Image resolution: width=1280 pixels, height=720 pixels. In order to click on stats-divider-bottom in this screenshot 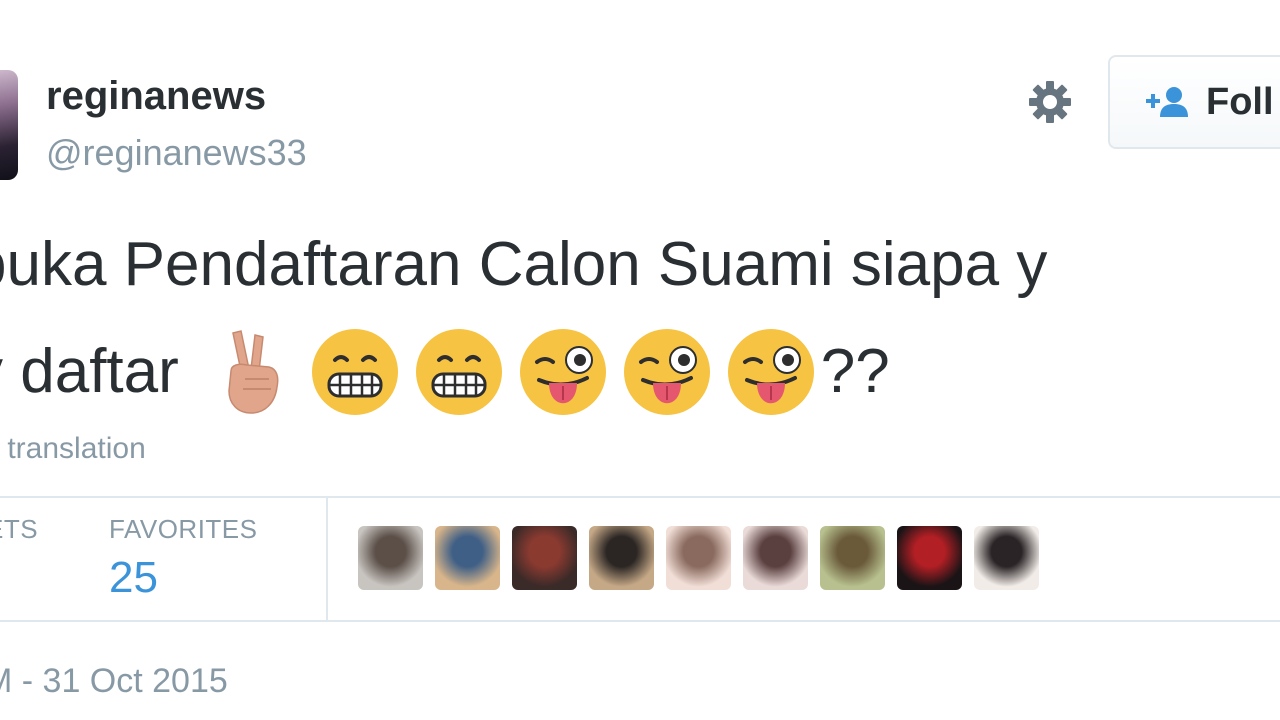, I will do `click(640, 621)`.